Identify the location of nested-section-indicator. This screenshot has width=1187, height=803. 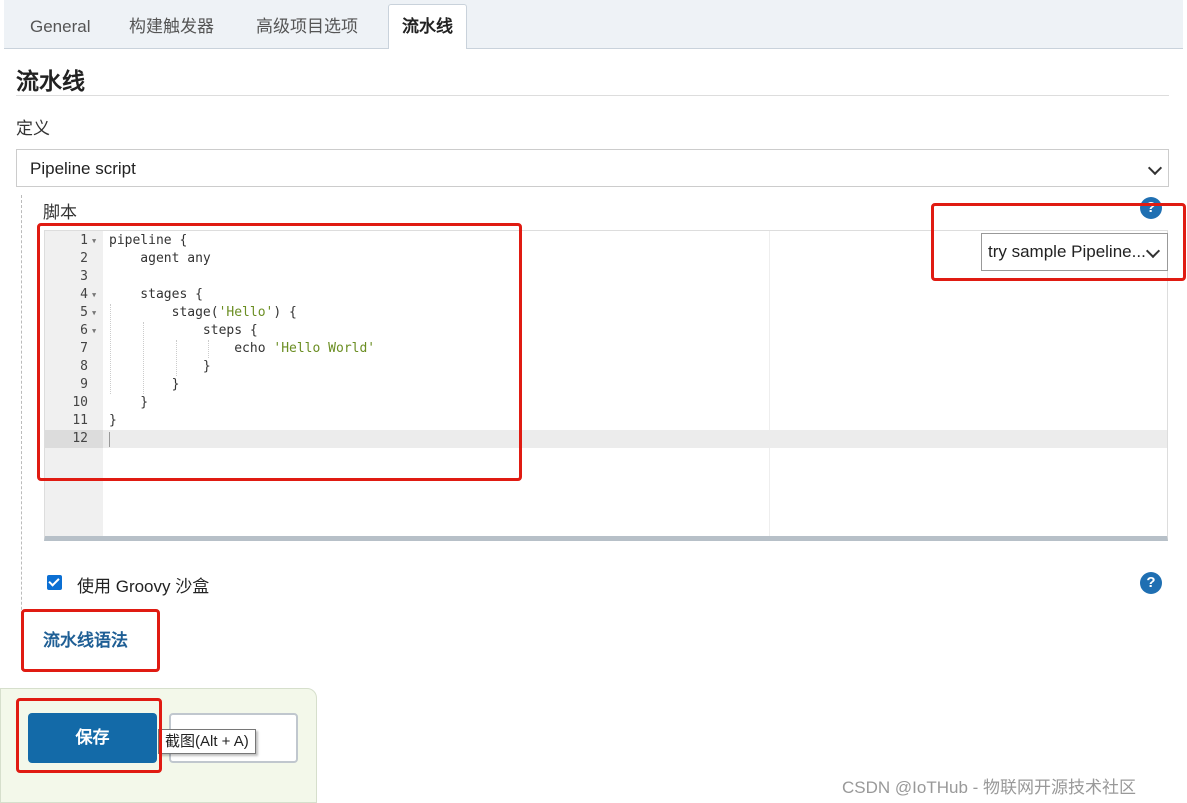
(21, 432).